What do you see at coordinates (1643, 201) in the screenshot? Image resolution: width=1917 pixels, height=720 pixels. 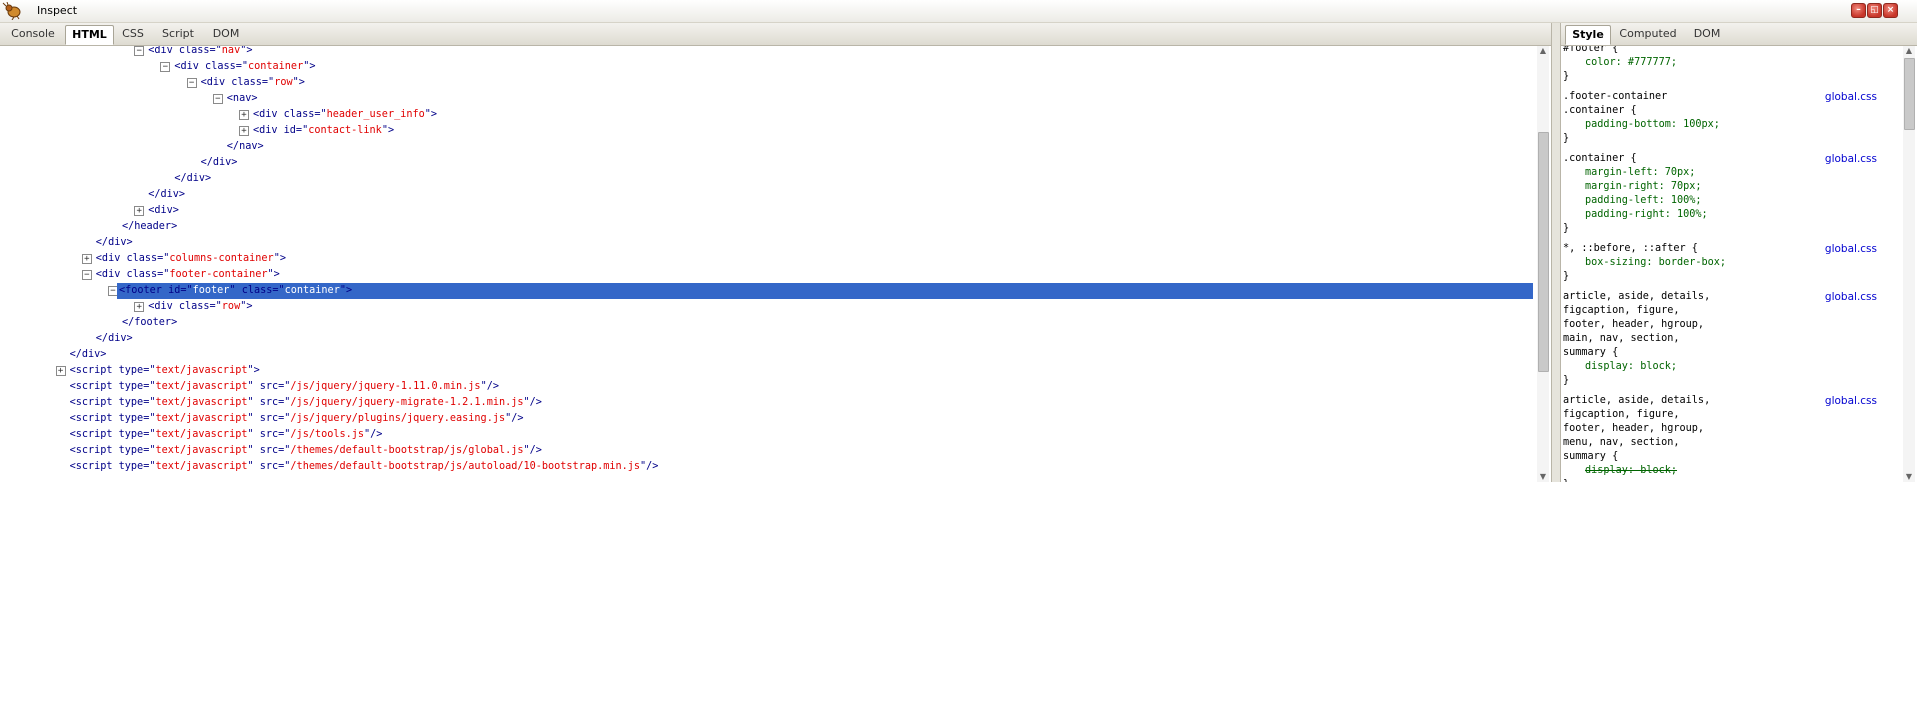 I see `css-property: padding-left: 100%;` at bounding box center [1643, 201].